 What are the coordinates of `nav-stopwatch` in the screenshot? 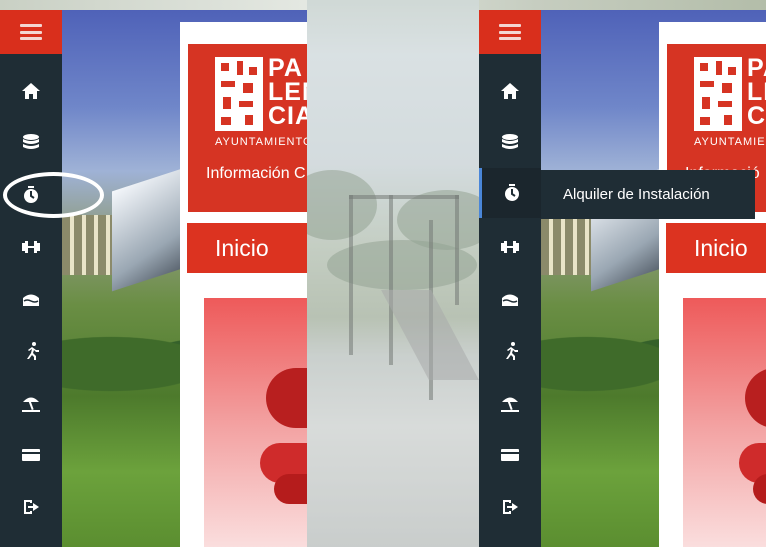 It's located at (510, 193).